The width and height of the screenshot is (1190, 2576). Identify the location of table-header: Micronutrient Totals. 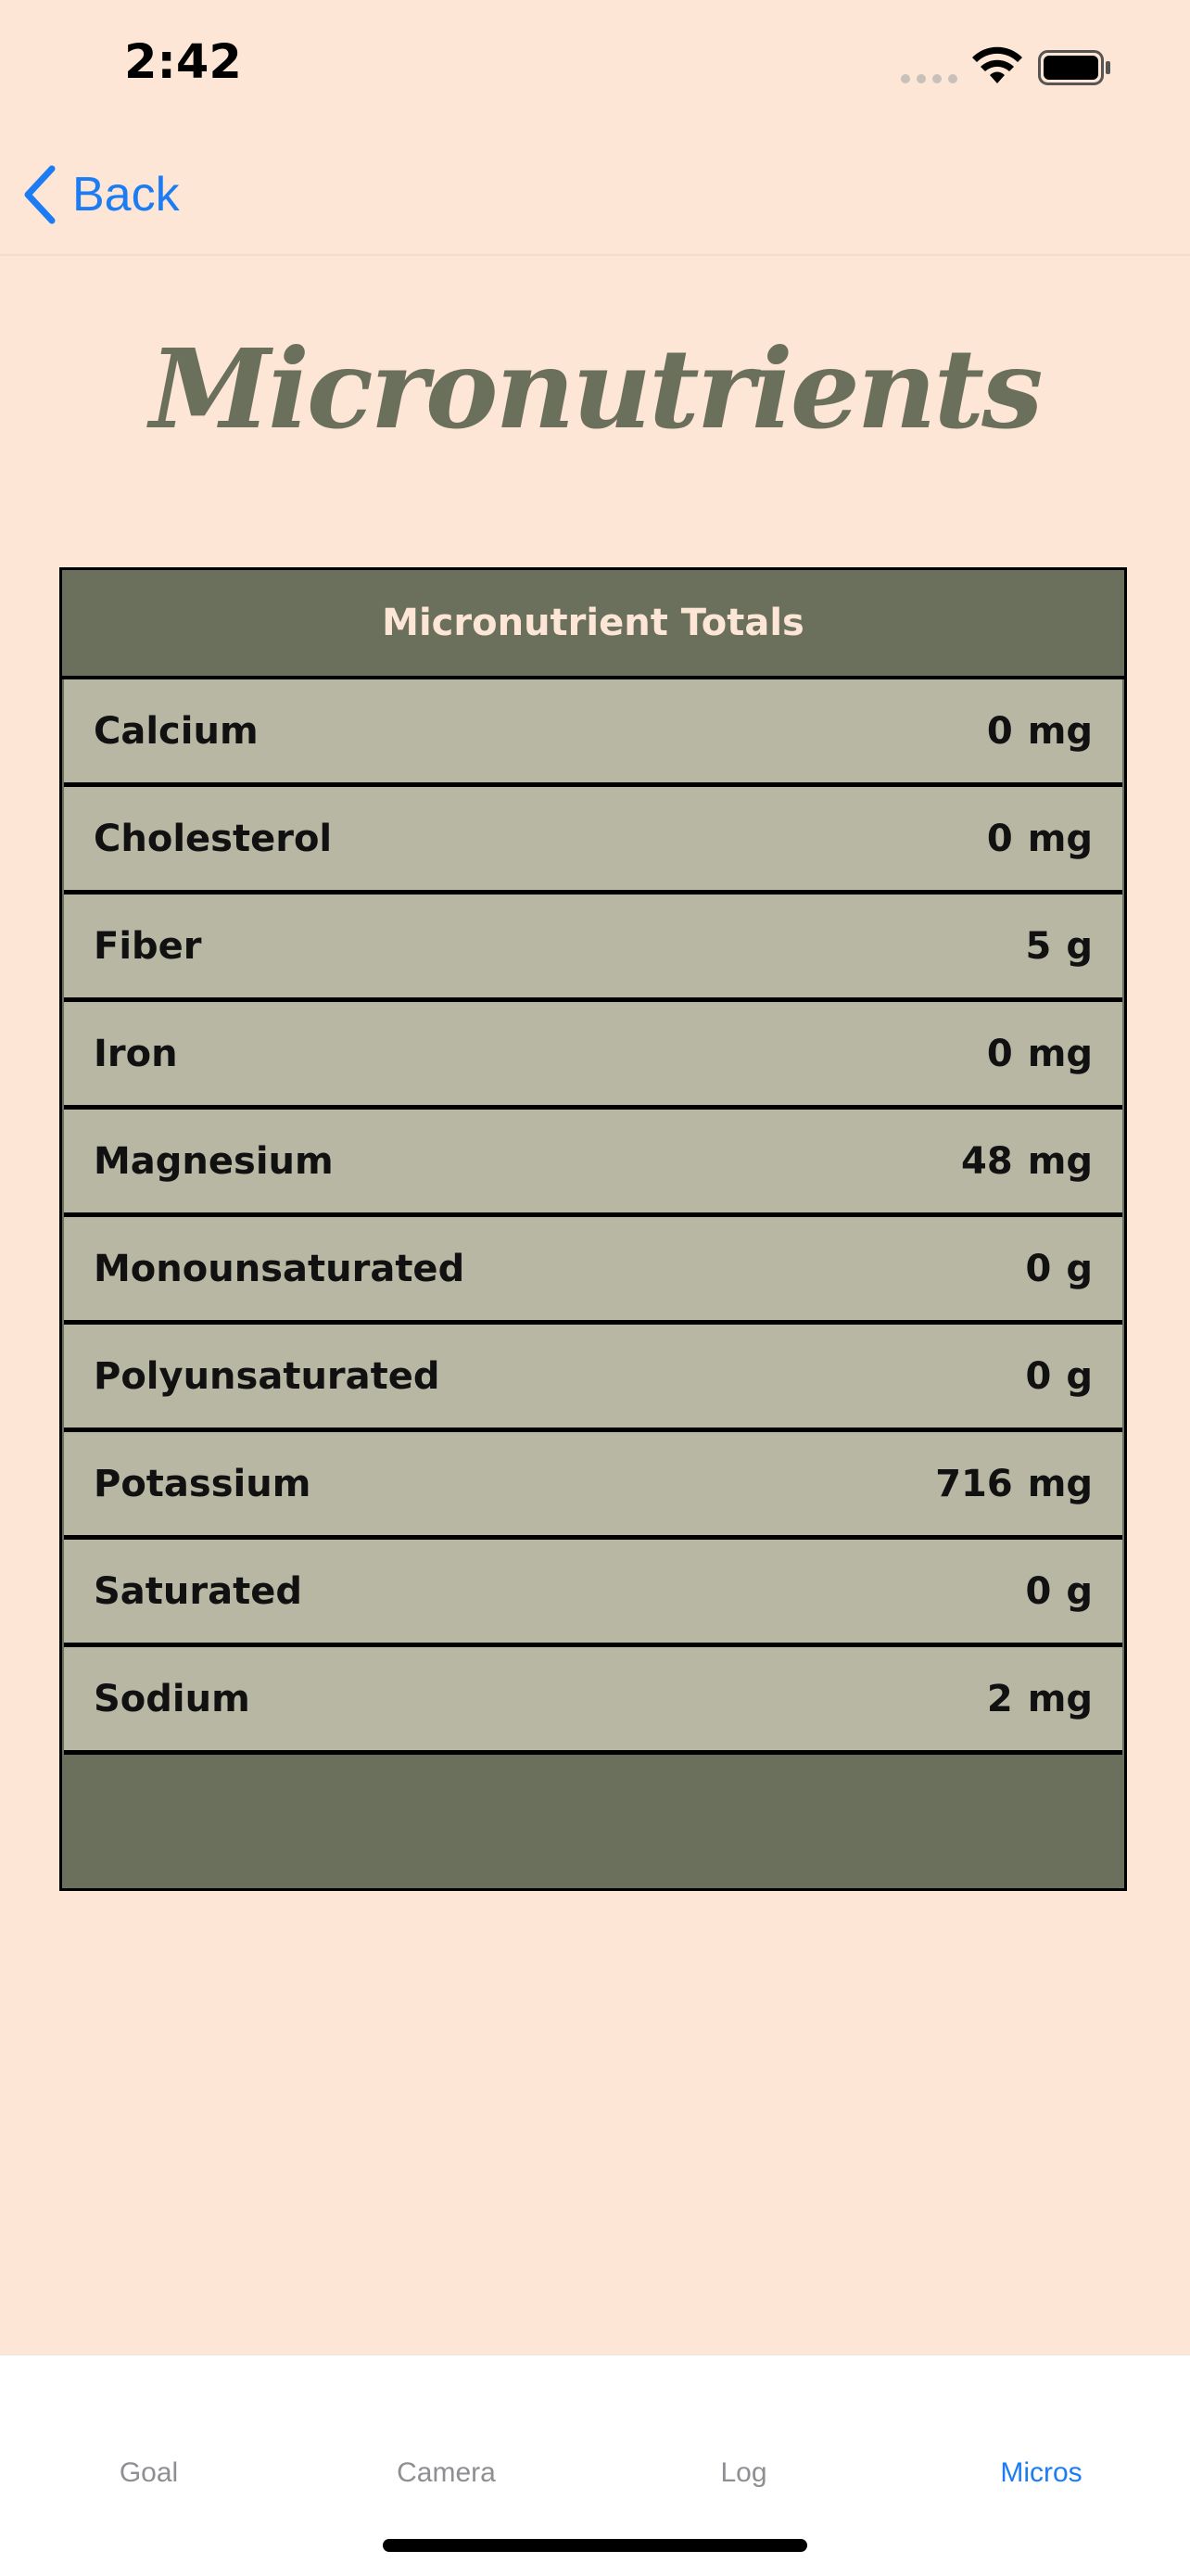
(593, 624).